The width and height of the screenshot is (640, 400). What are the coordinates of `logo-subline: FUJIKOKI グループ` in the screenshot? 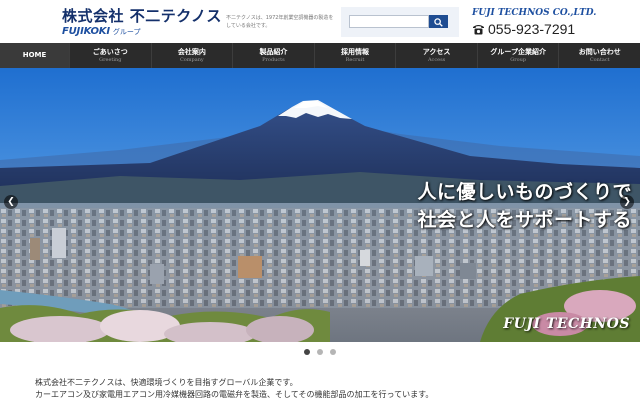 It's located at (101, 32).